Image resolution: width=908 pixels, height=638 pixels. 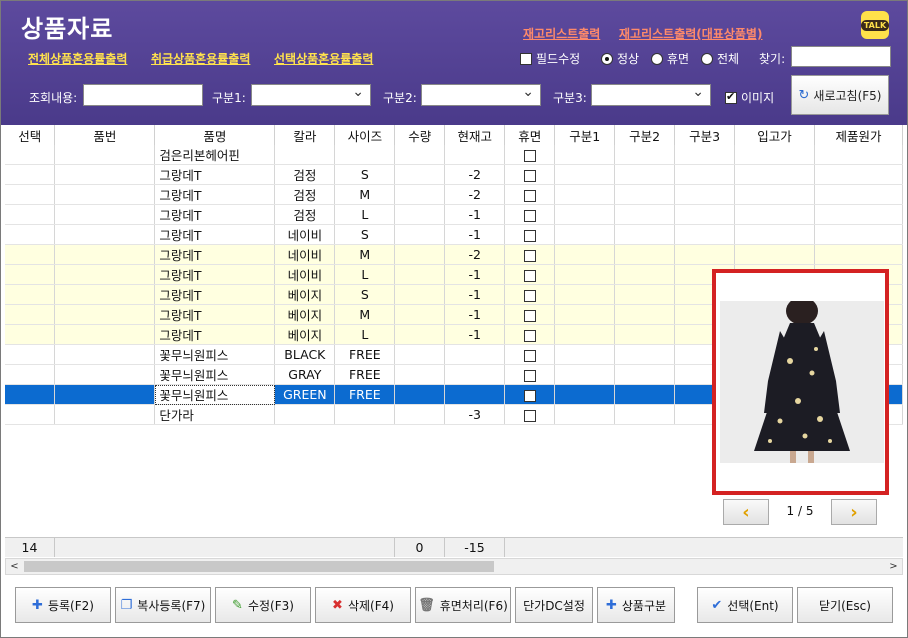 What do you see at coordinates (305, 334) in the screenshot?
I see `color-cell: 베이지` at bounding box center [305, 334].